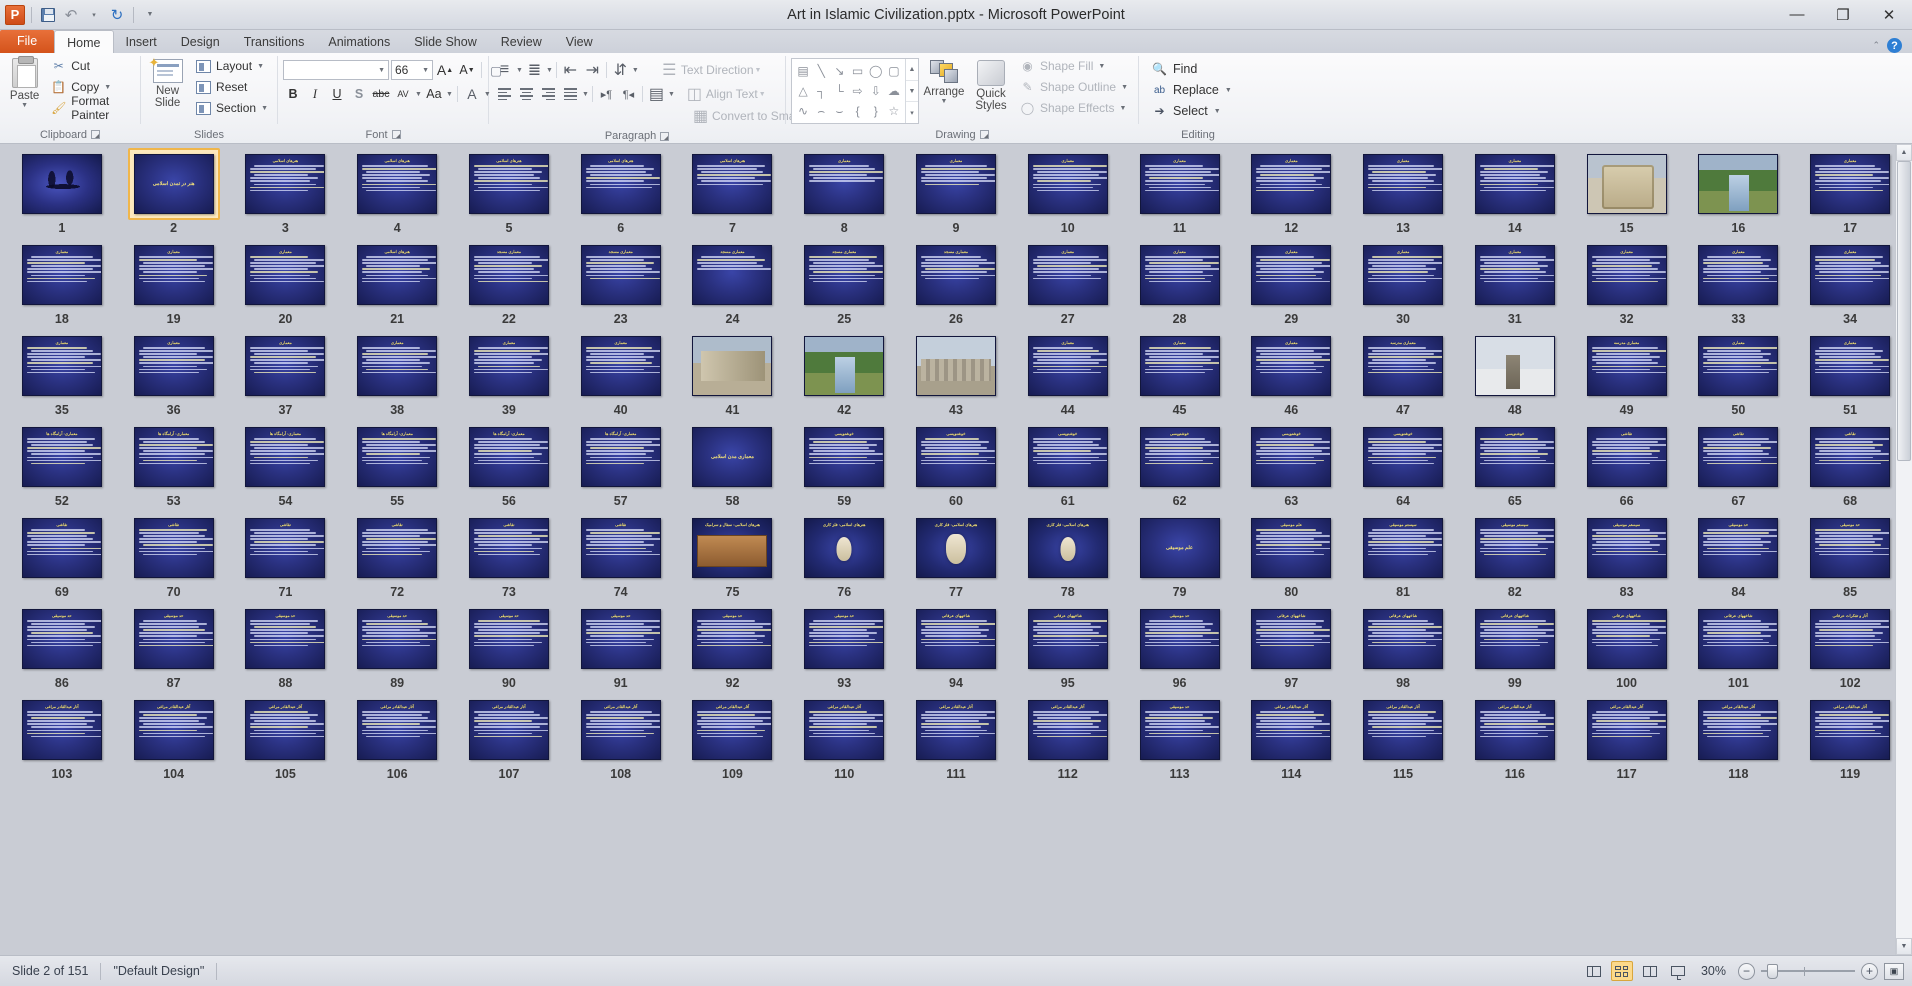 This screenshot has width=1912, height=986. Describe the element at coordinates (844, 730) in the screenshot. I see `slide-thumbnail-110: آثار عبدالقادر مراغی` at that location.